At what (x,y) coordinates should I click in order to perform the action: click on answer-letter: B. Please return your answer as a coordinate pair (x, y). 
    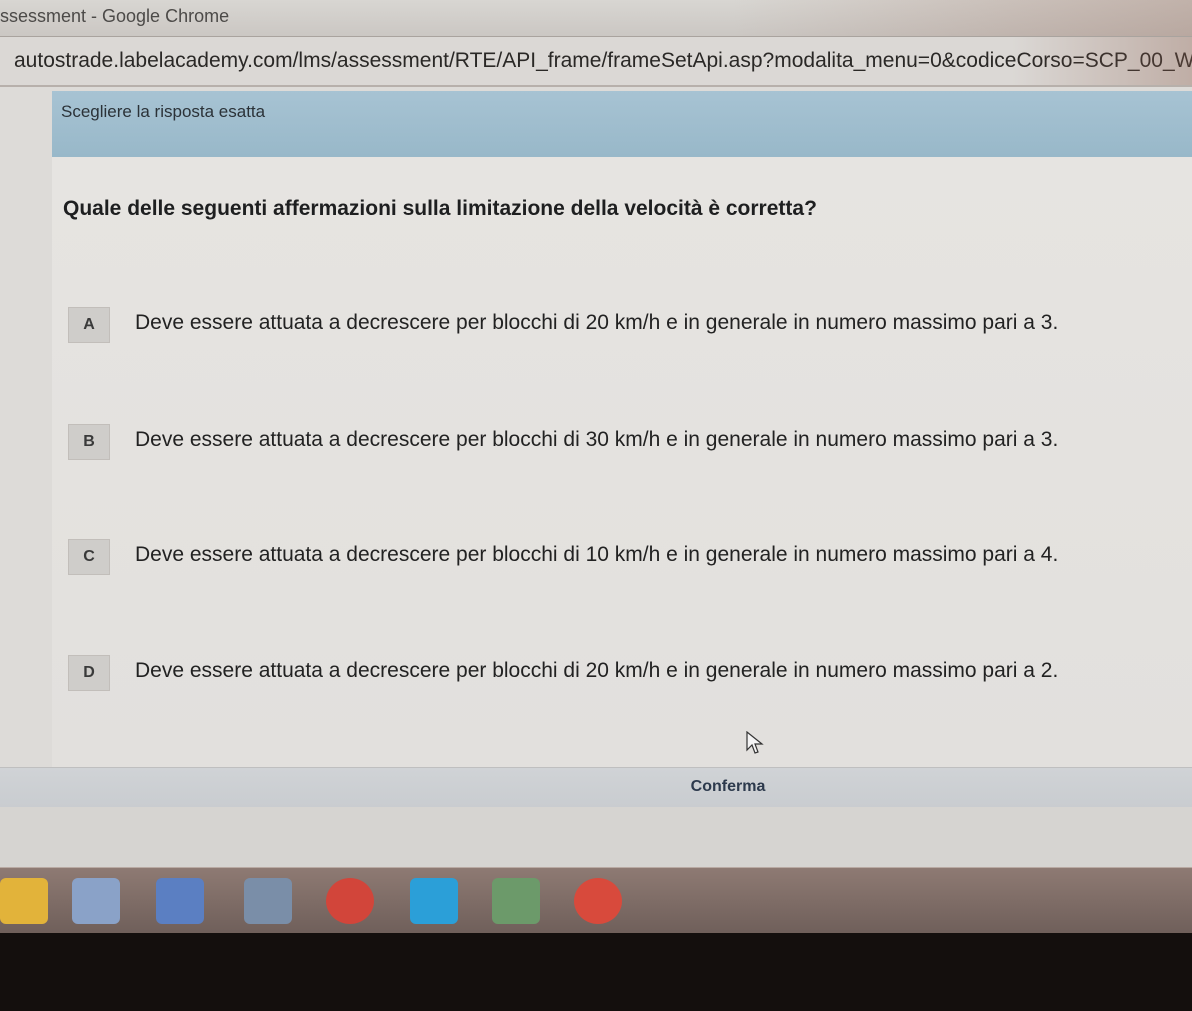
    Looking at the image, I should click on (89, 442).